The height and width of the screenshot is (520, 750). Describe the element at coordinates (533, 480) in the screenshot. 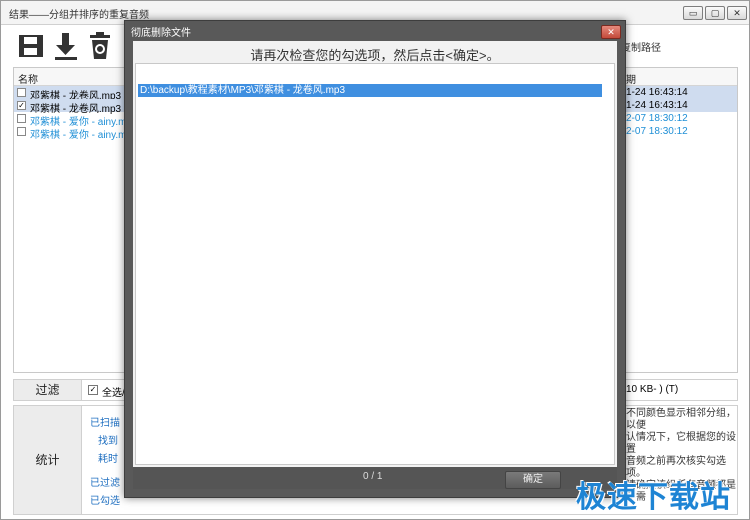

I see `ok-button: 确定` at that location.